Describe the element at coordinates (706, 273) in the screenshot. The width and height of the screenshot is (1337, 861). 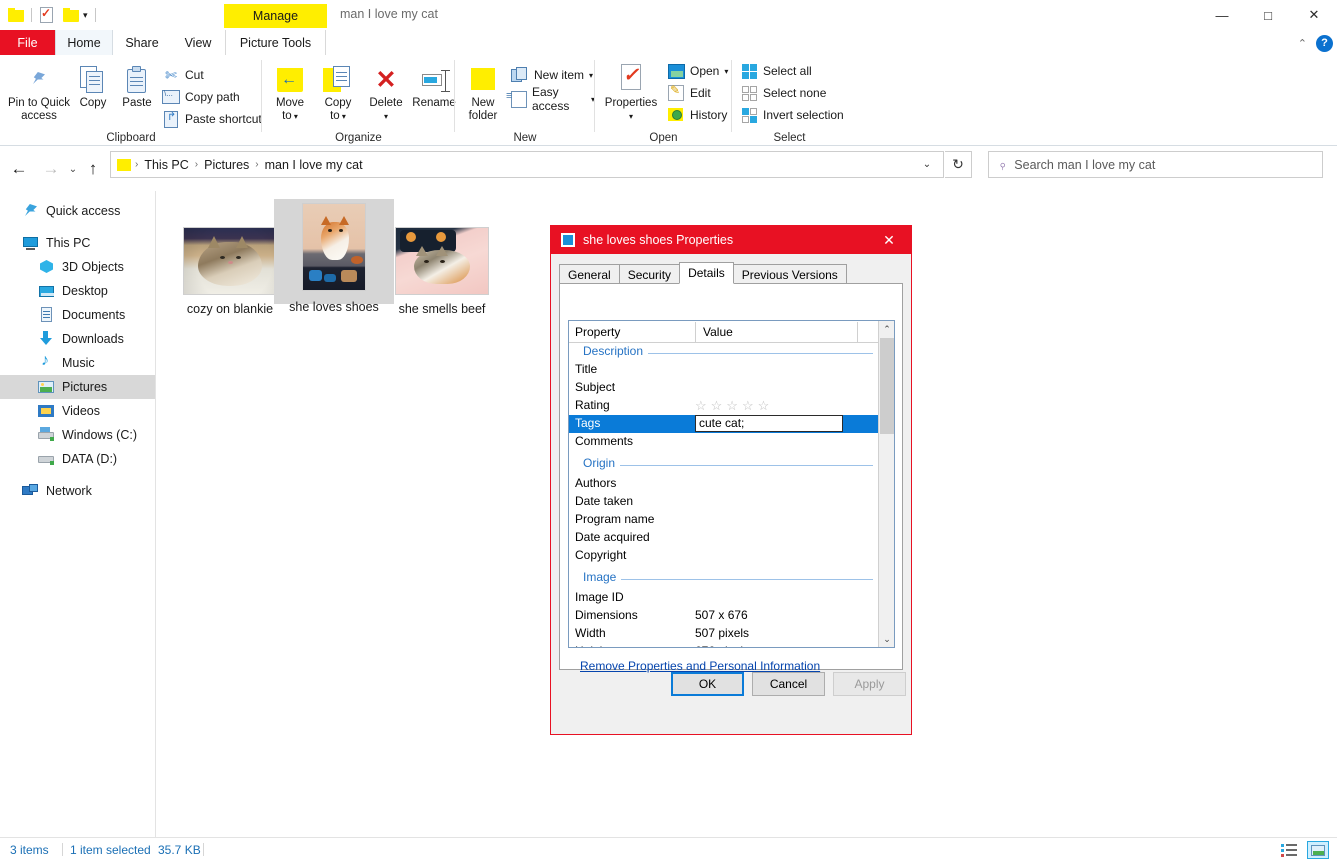
I see `dialog-tab-details: Details` at that location.